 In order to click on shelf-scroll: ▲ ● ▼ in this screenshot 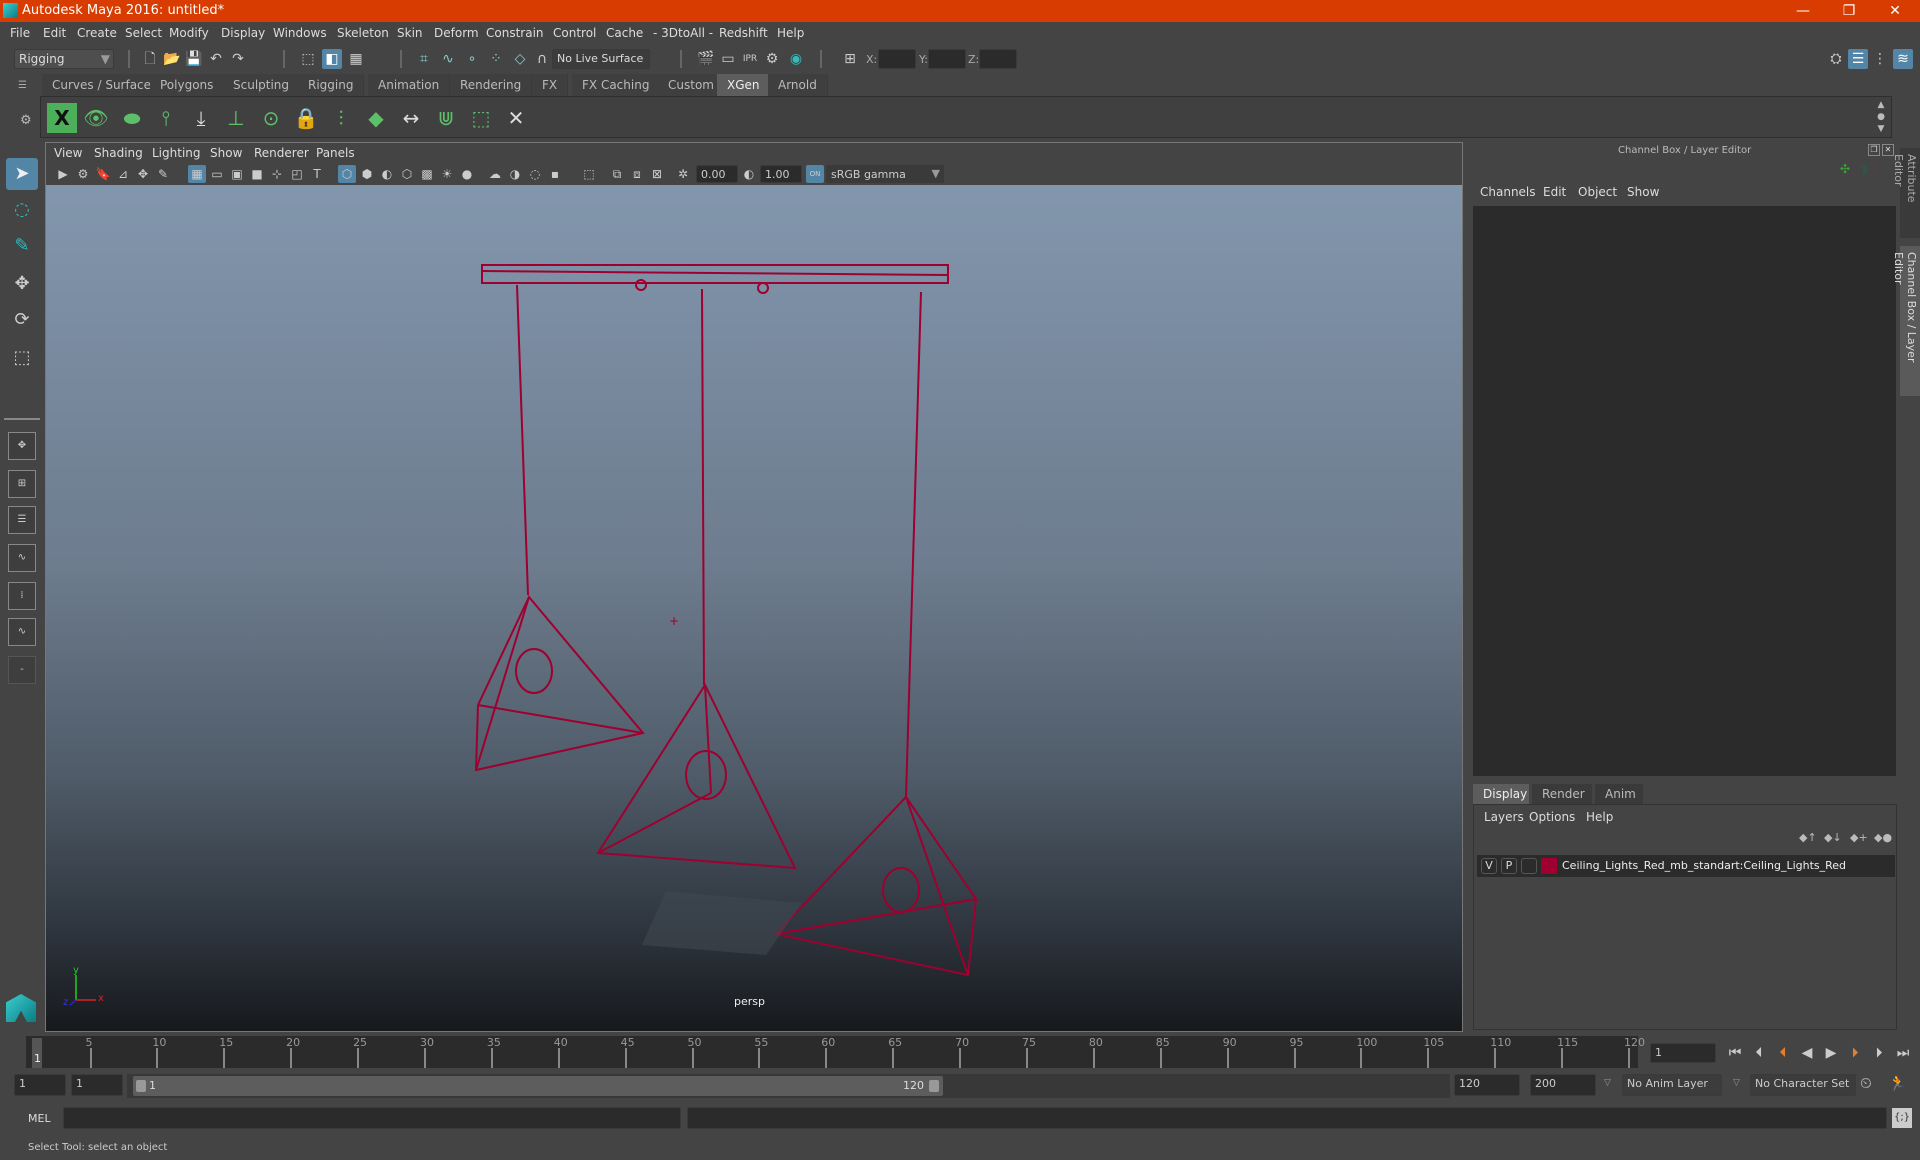, I will do `click(1881, 117)`.